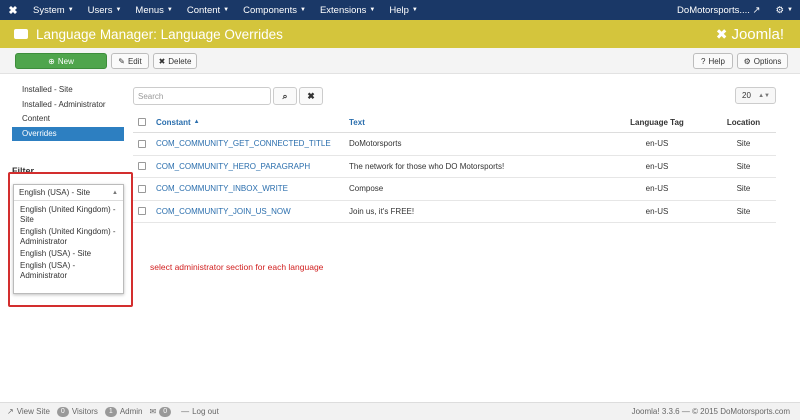  Describe the element at coordinates (61, 61) in the screenshot. I see `new-button: ⊕ New` at that location.